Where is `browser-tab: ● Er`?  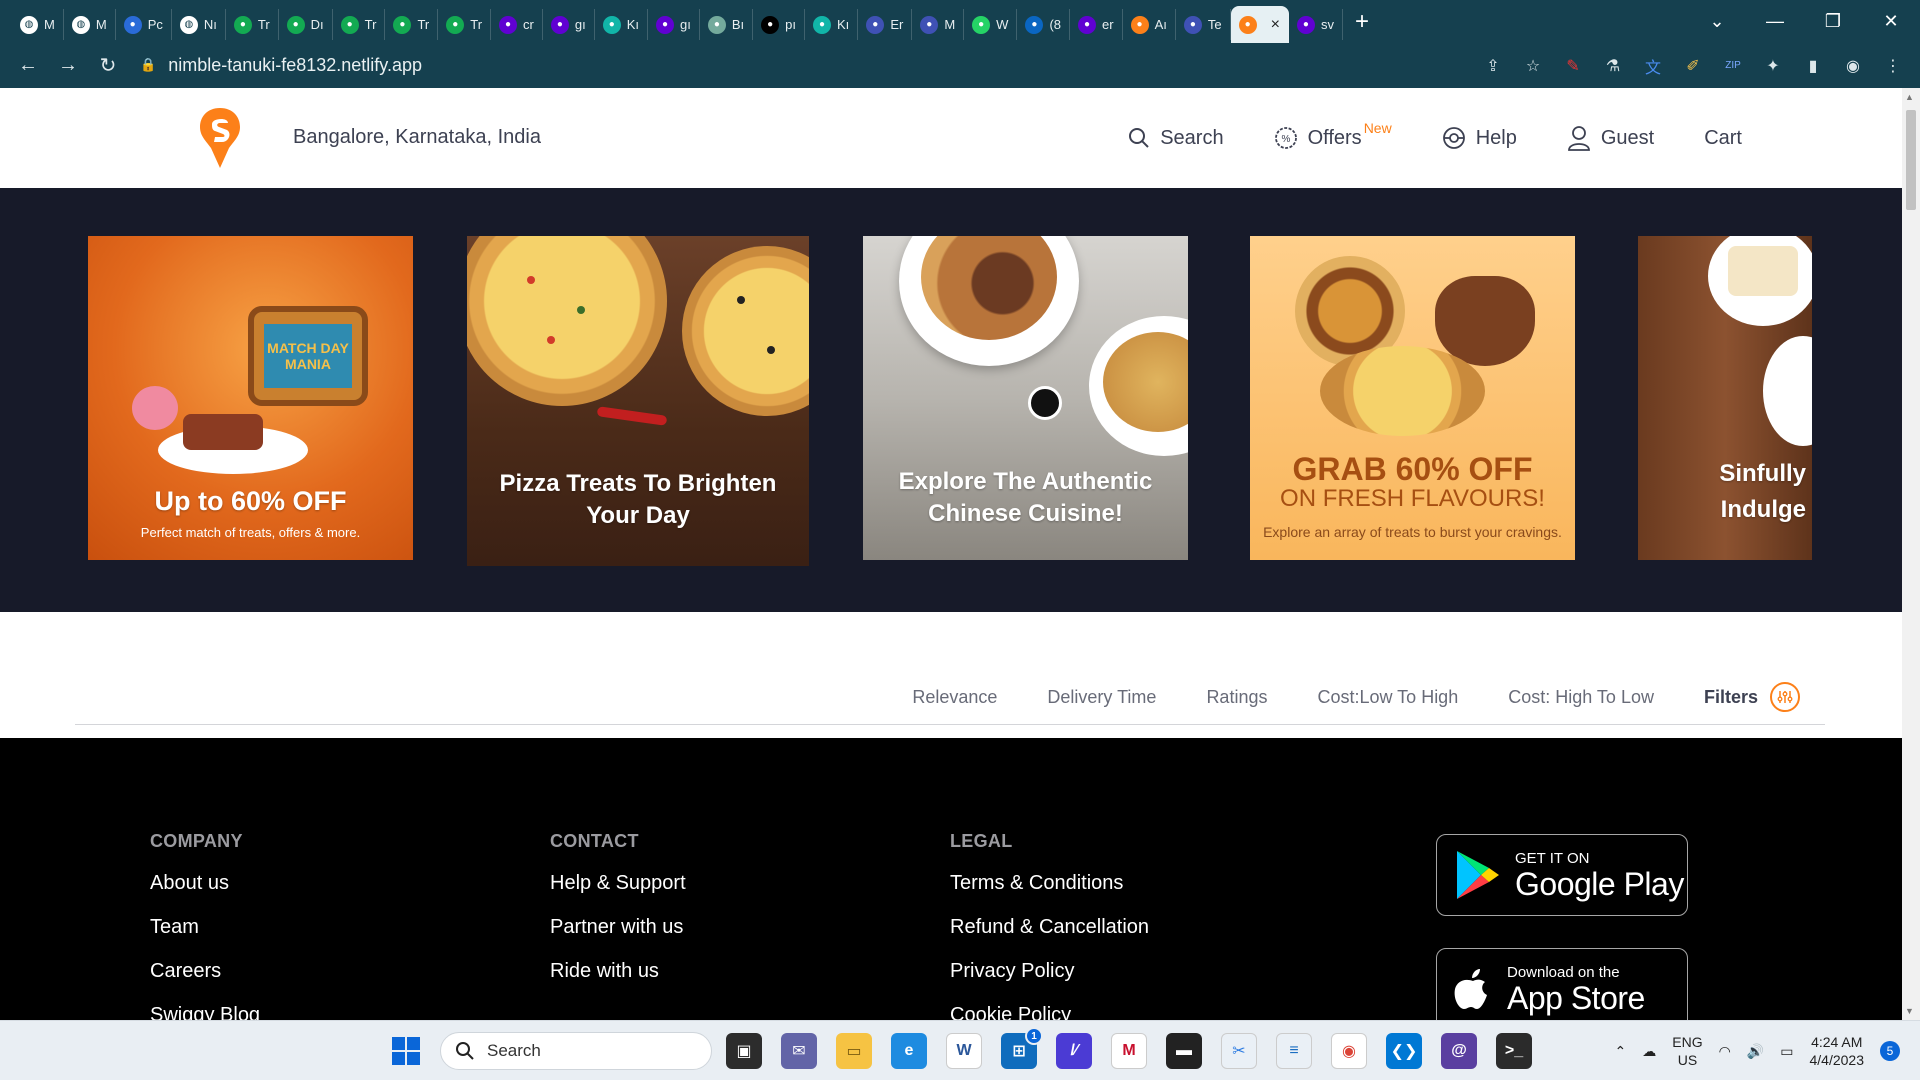 browser-tab: ● Er is located at coordinates (885, 24).